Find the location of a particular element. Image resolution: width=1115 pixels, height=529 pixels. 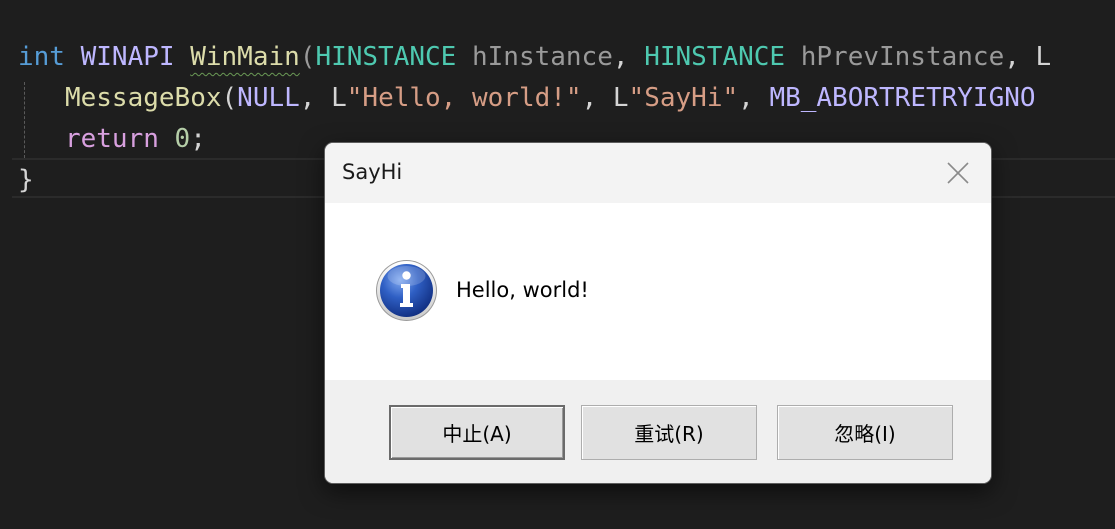

dialog-titlebar: SayHi is located at coordinates (658, 173).